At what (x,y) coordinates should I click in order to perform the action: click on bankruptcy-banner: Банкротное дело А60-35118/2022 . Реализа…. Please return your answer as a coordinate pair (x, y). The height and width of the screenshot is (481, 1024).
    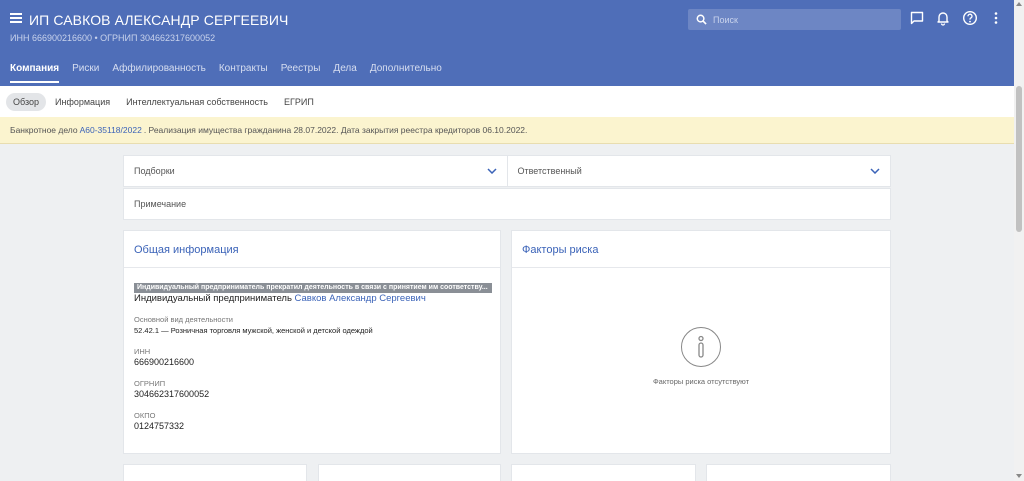
    Looking at the image, I should click on (507, 130).